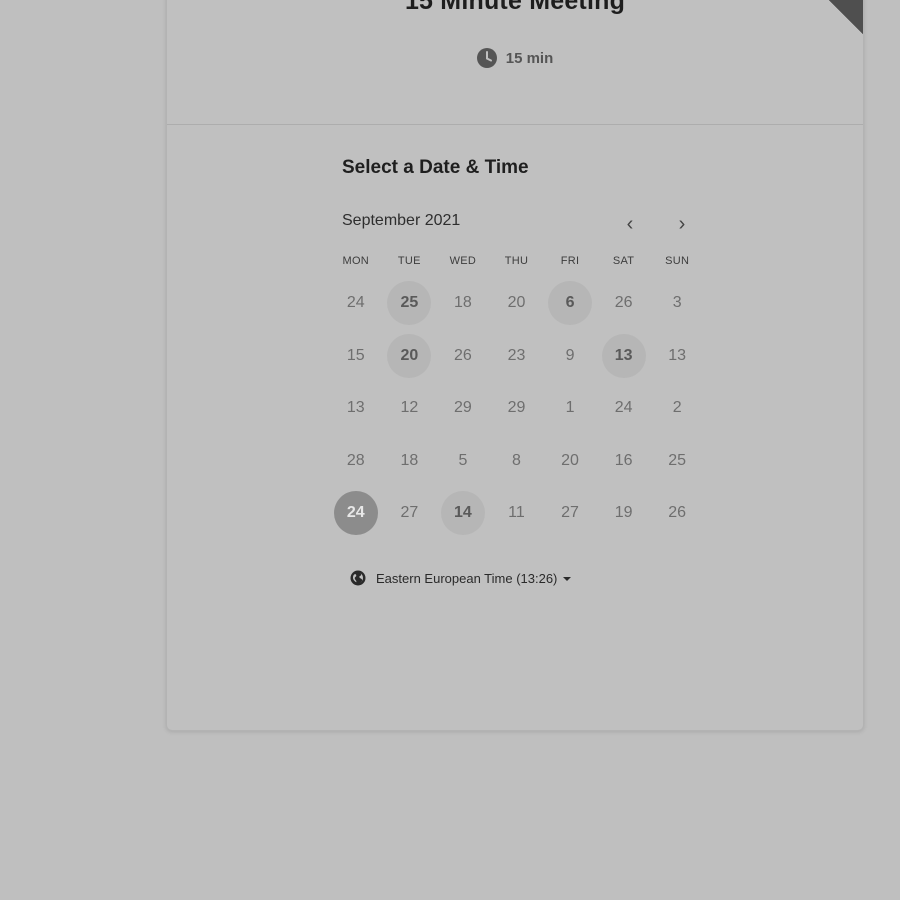  What do you see at coordinates (515, 7) in the screenshot?
I see `event-title: 15 Minute Meeting` at bounding box center [515, 7].